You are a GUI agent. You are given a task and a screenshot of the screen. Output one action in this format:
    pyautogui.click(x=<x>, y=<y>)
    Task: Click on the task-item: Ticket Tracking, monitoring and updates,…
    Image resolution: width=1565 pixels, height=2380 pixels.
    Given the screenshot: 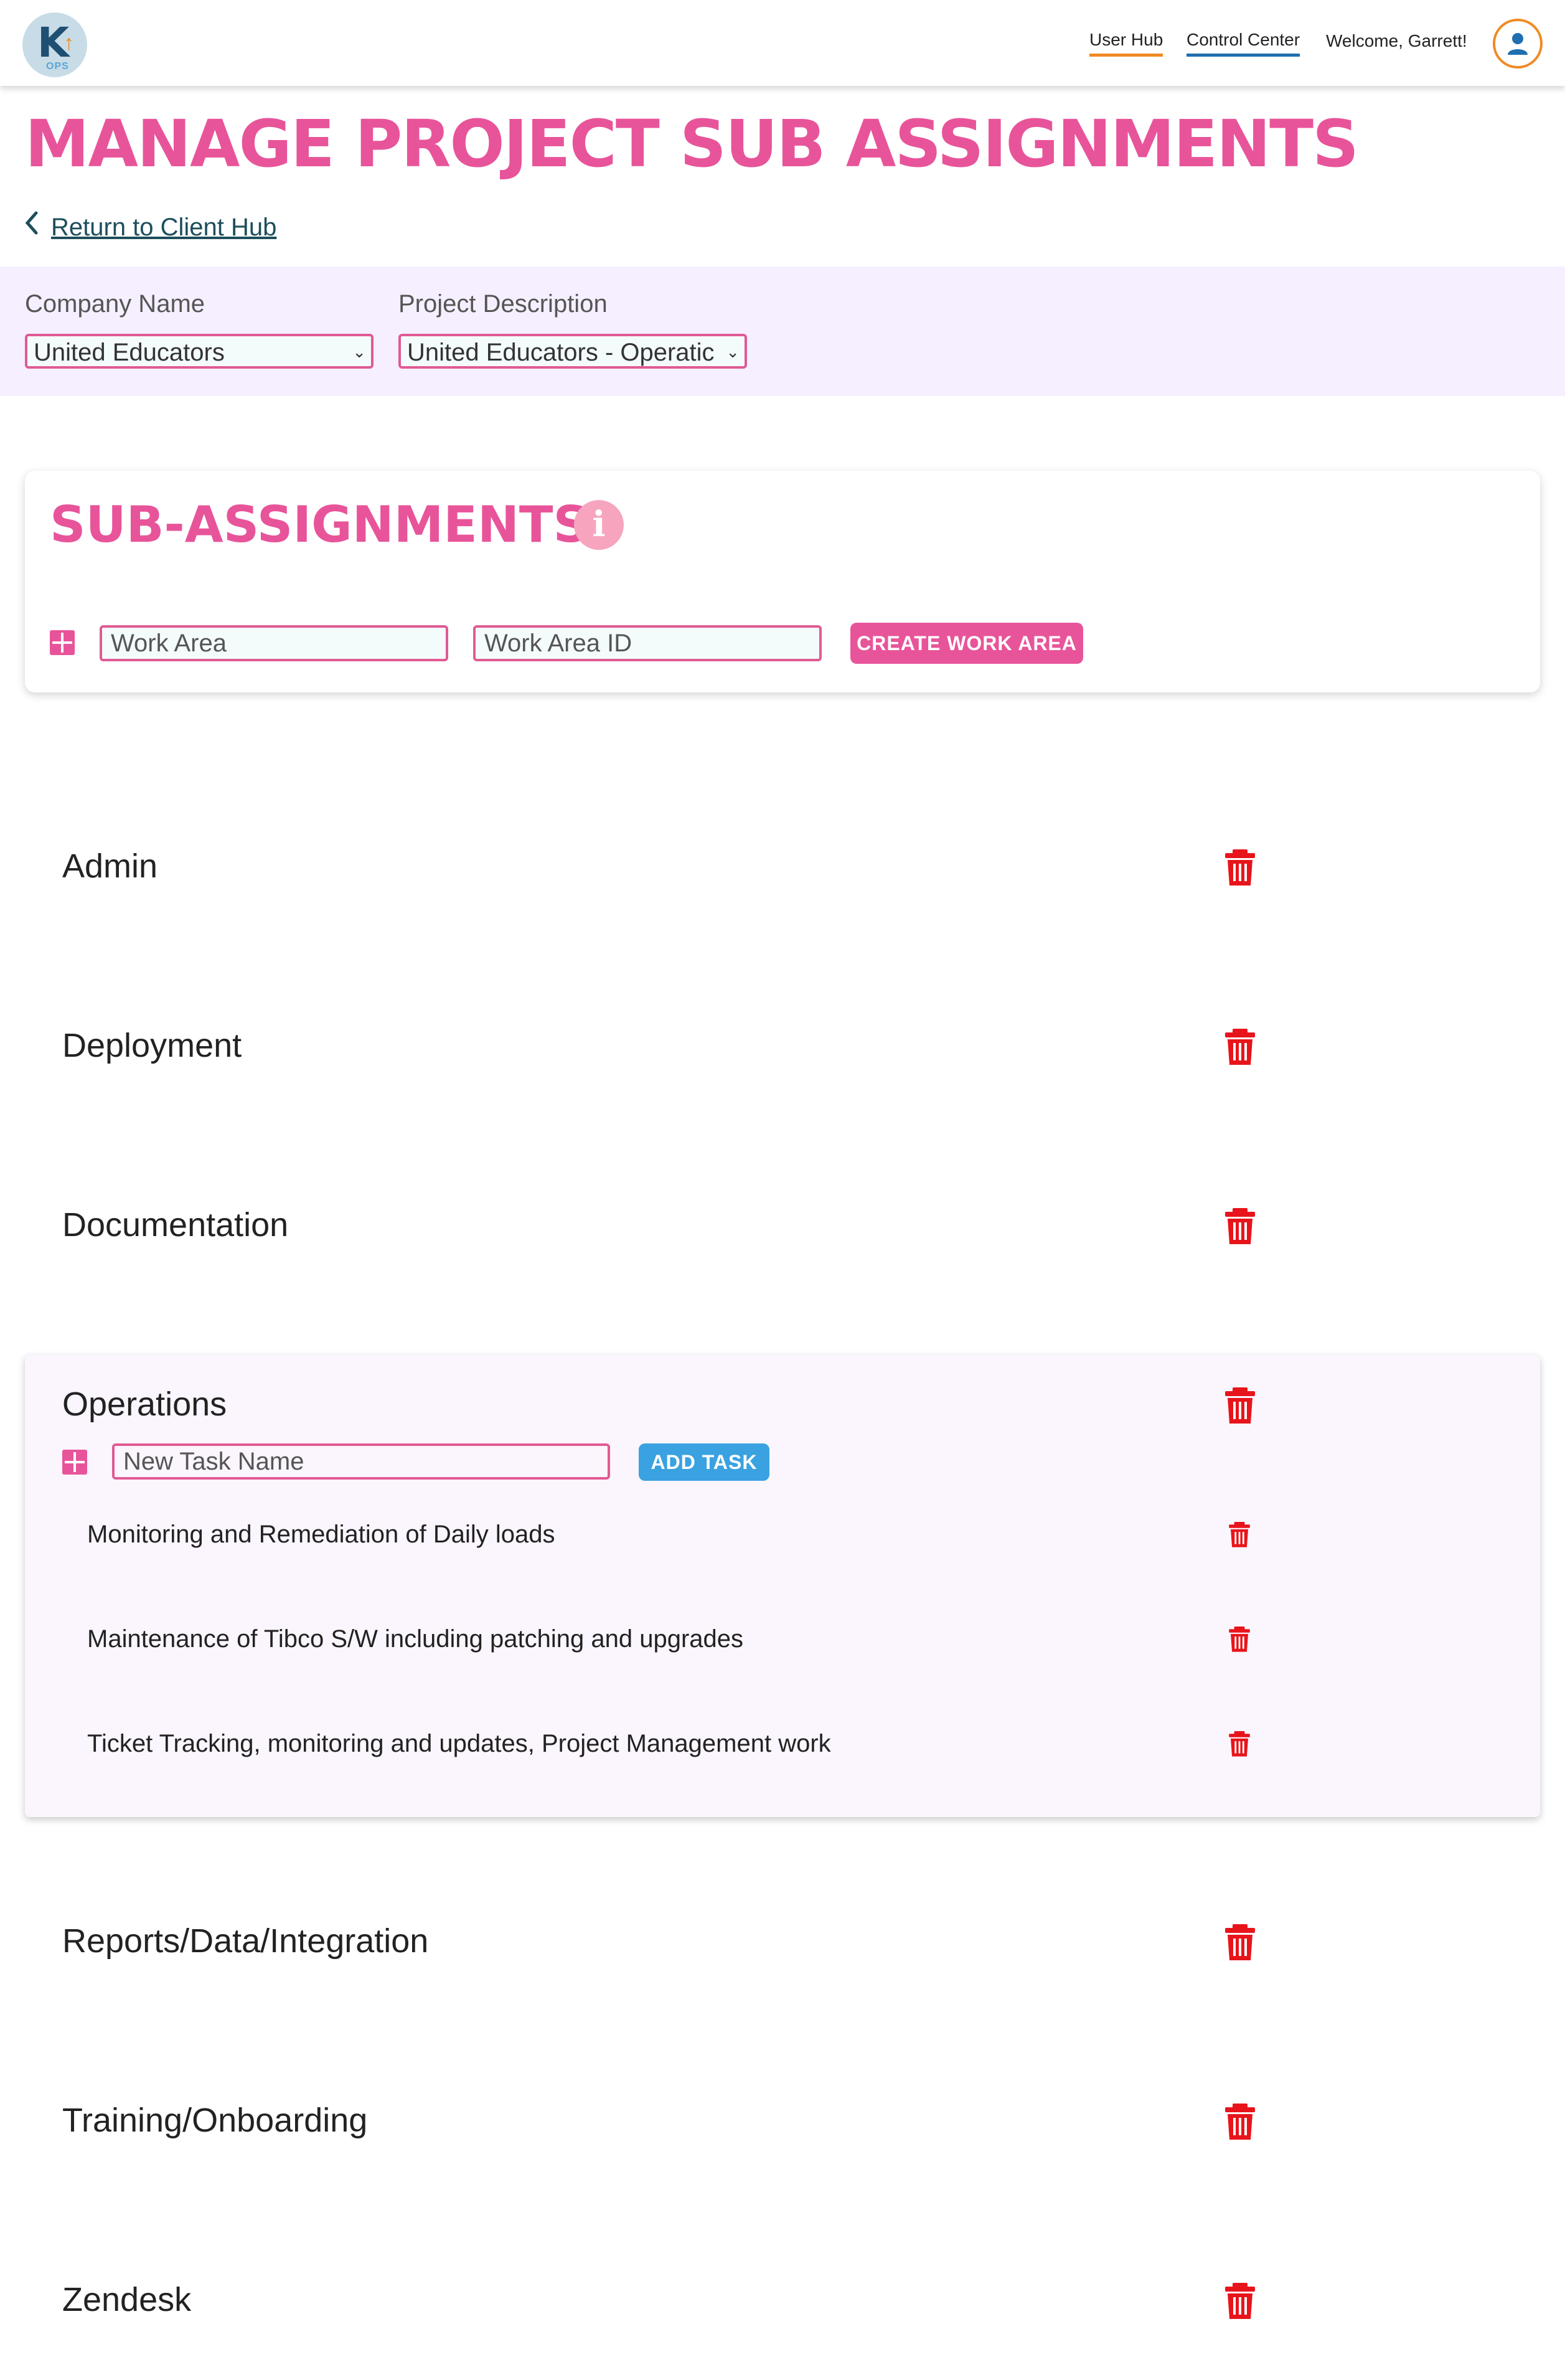 What is the action you would take?
    pyautogui.click(x=459, y=1743)
    